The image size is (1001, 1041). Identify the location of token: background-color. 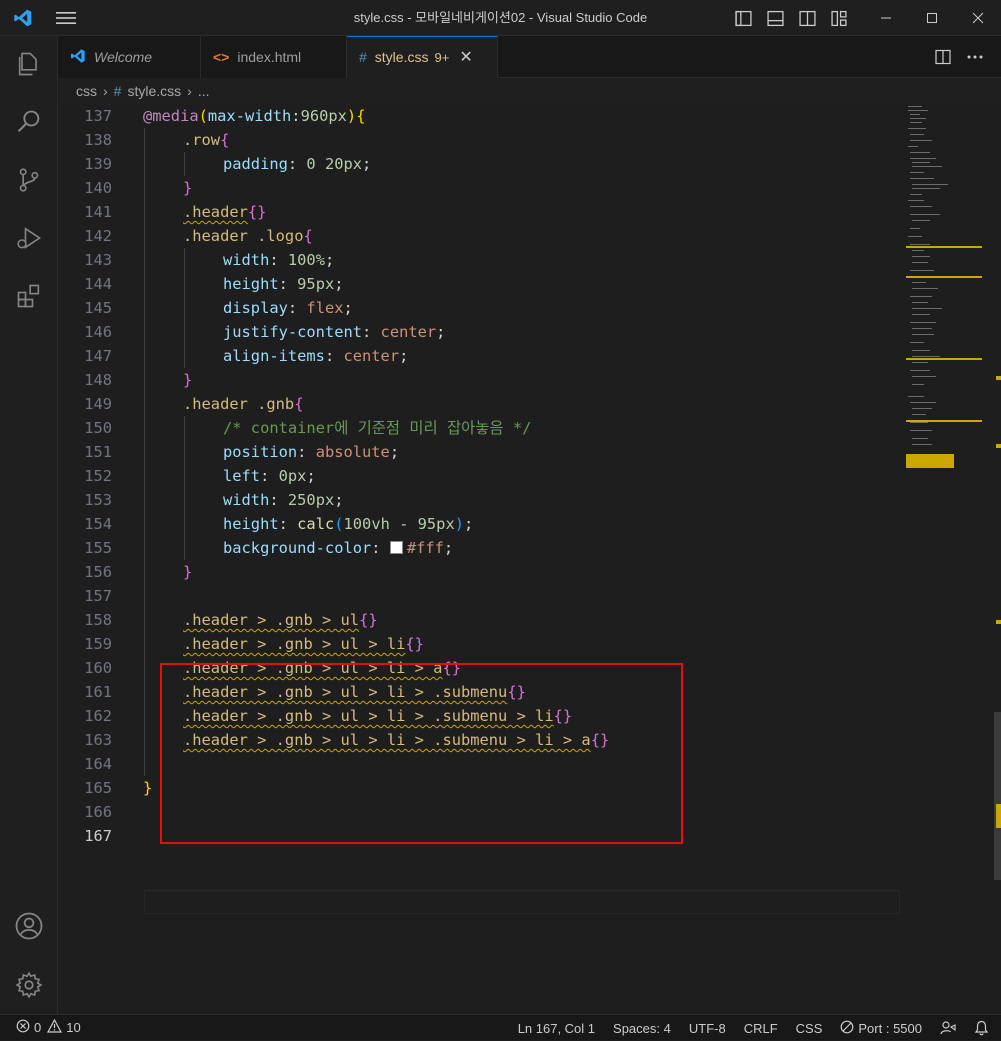
(297, 548).